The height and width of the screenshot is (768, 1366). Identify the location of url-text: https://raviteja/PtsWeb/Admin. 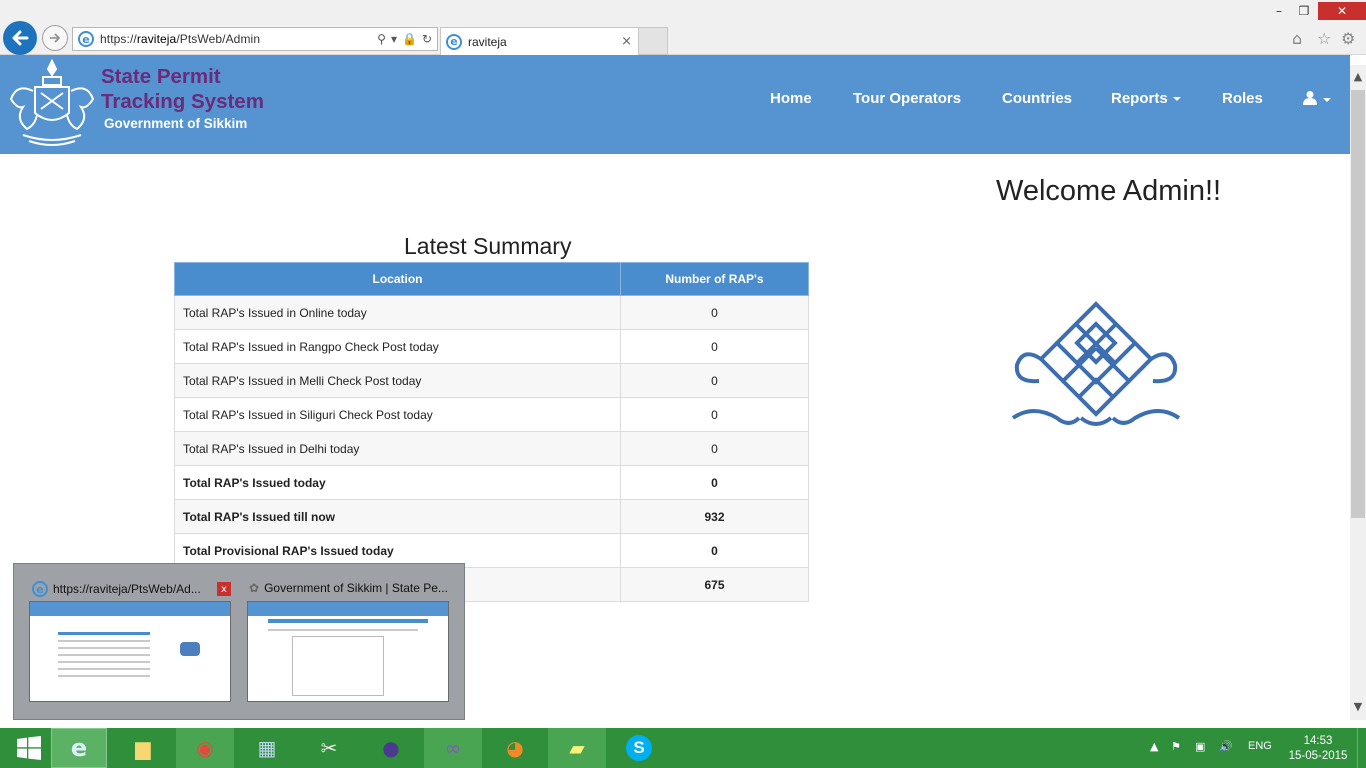
(238, 39).